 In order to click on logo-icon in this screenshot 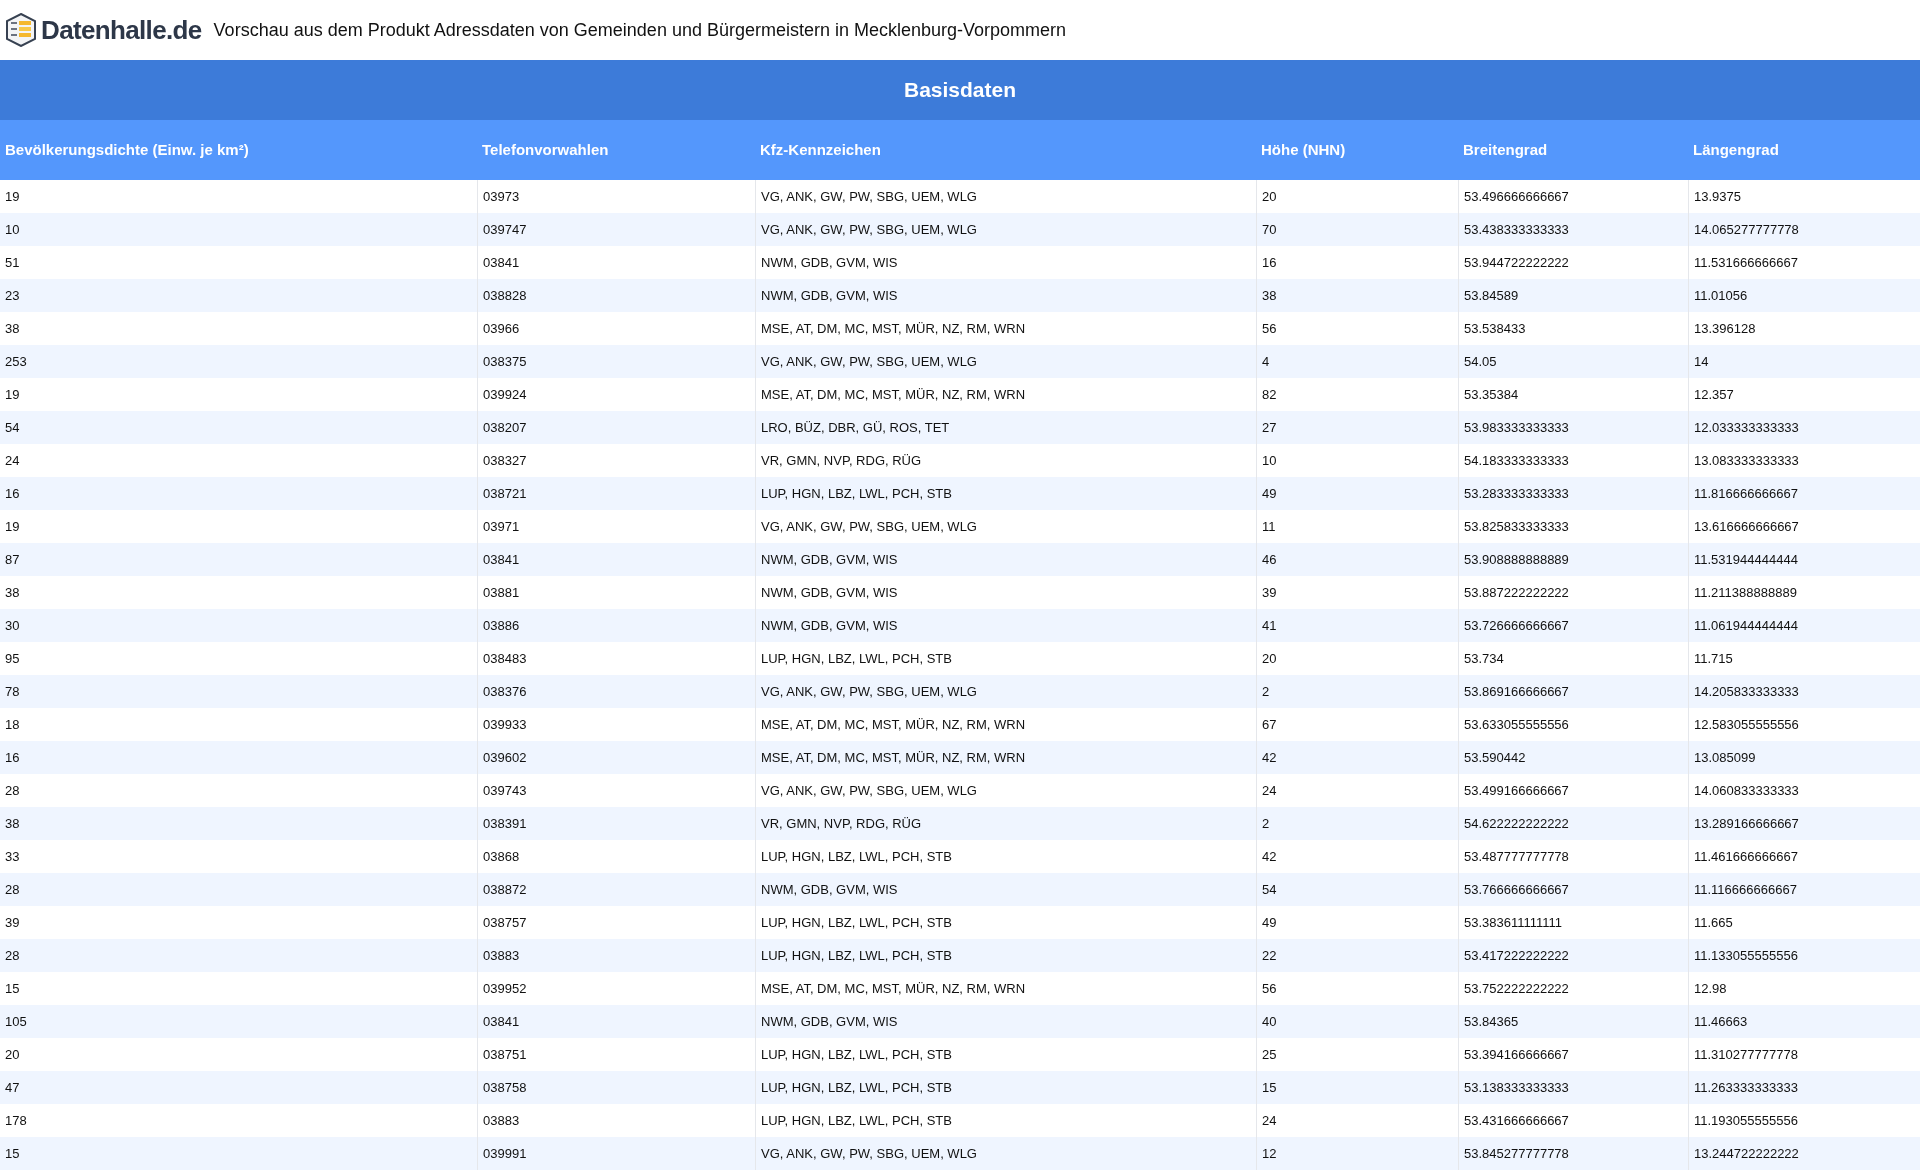, I will do `click(21, 30)`.